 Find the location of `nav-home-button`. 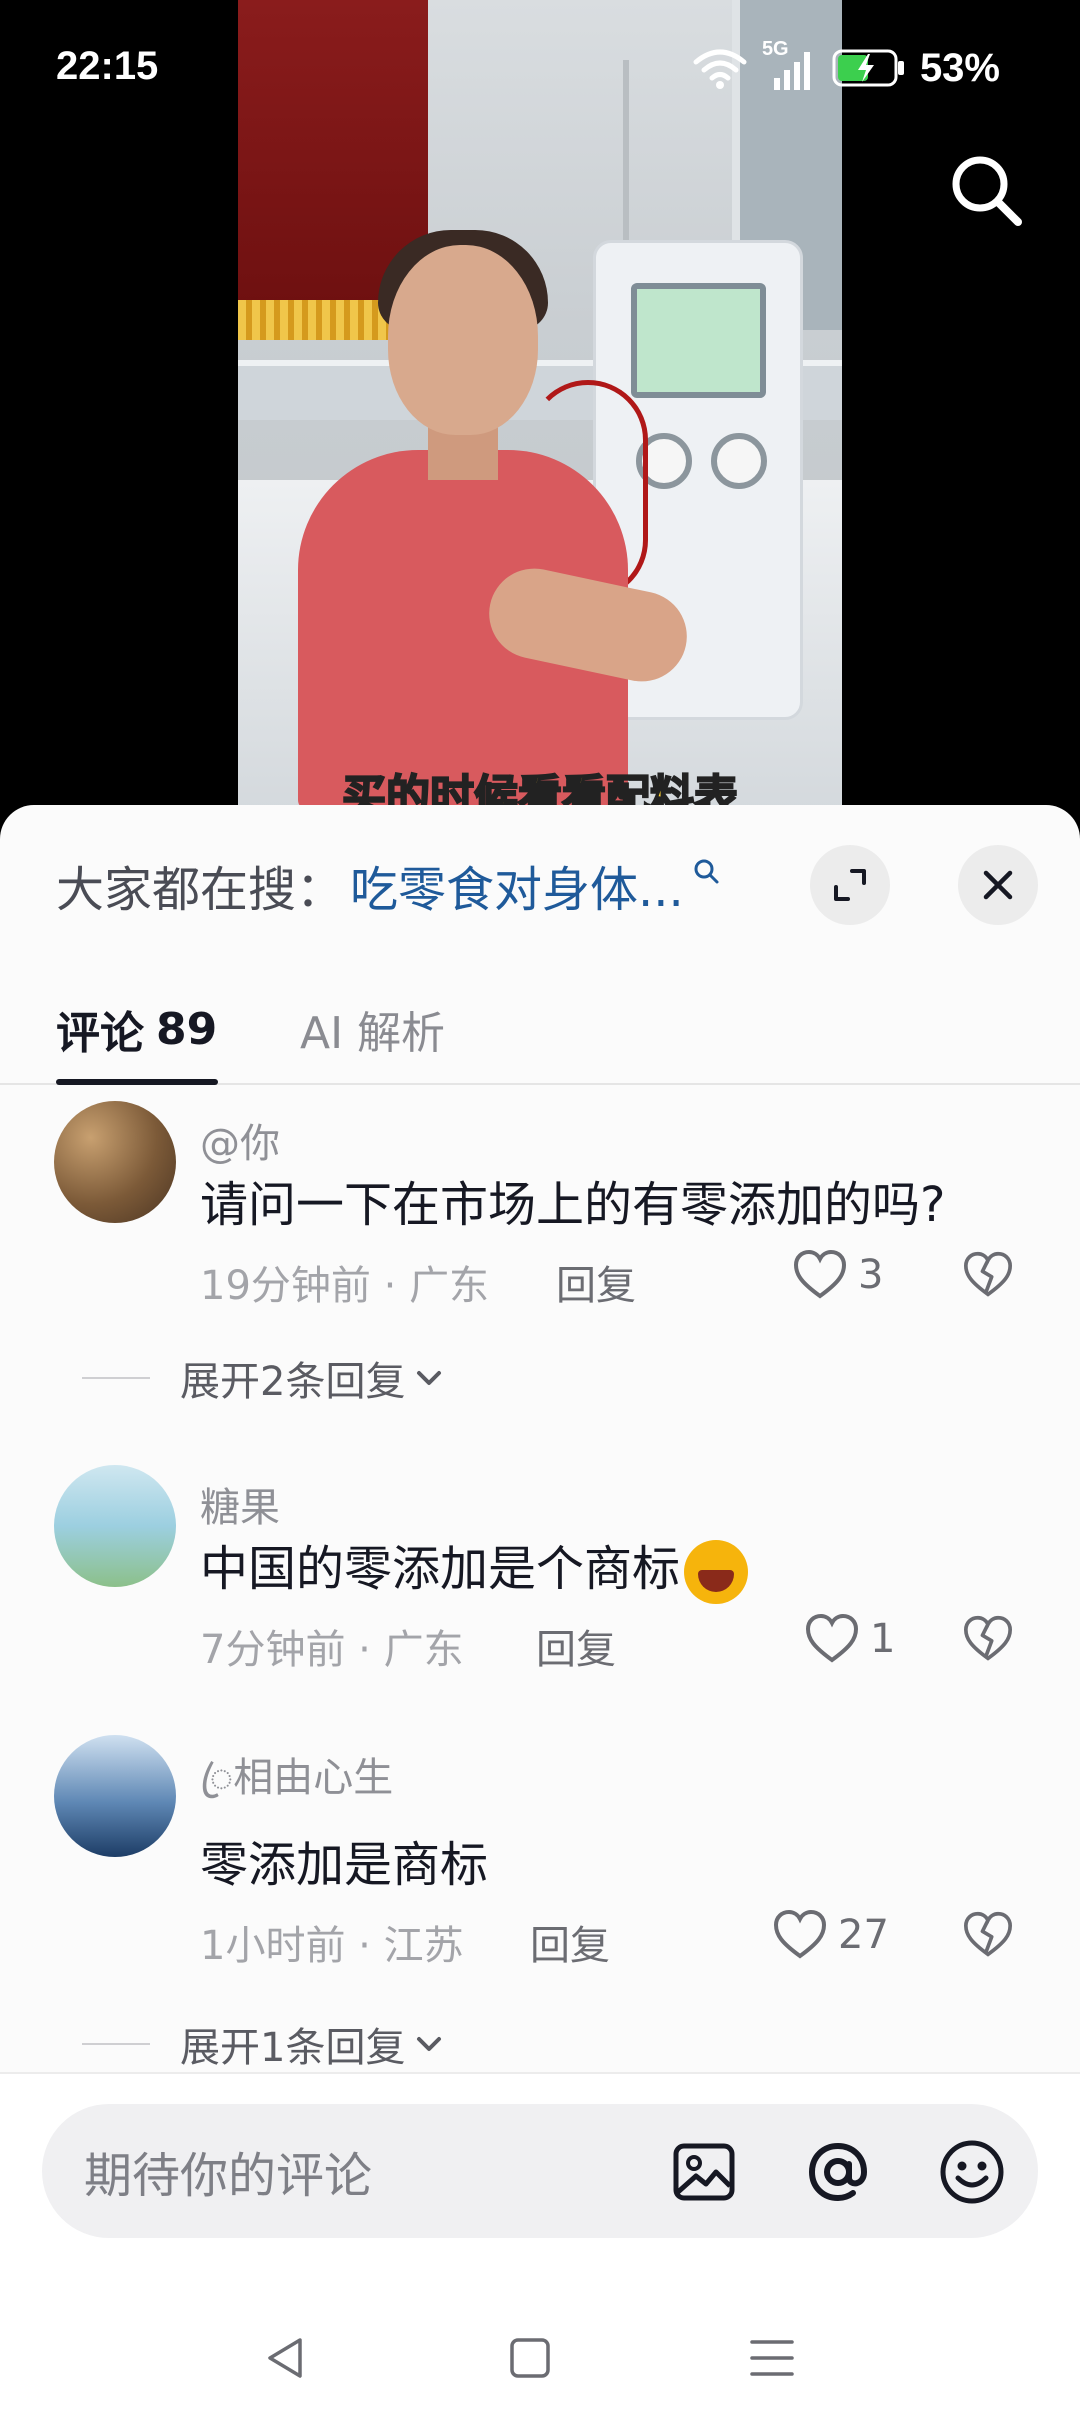

nav-home-button is located at coordinates (530, 2358).